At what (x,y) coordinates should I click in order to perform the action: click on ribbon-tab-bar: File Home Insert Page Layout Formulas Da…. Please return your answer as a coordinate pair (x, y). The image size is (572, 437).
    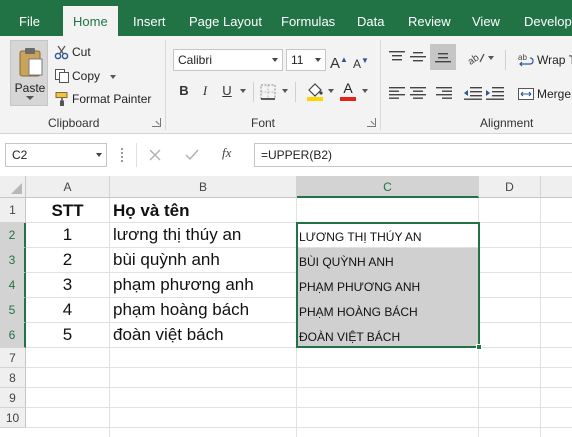
    Looking at the image, I should click on (286, 18).